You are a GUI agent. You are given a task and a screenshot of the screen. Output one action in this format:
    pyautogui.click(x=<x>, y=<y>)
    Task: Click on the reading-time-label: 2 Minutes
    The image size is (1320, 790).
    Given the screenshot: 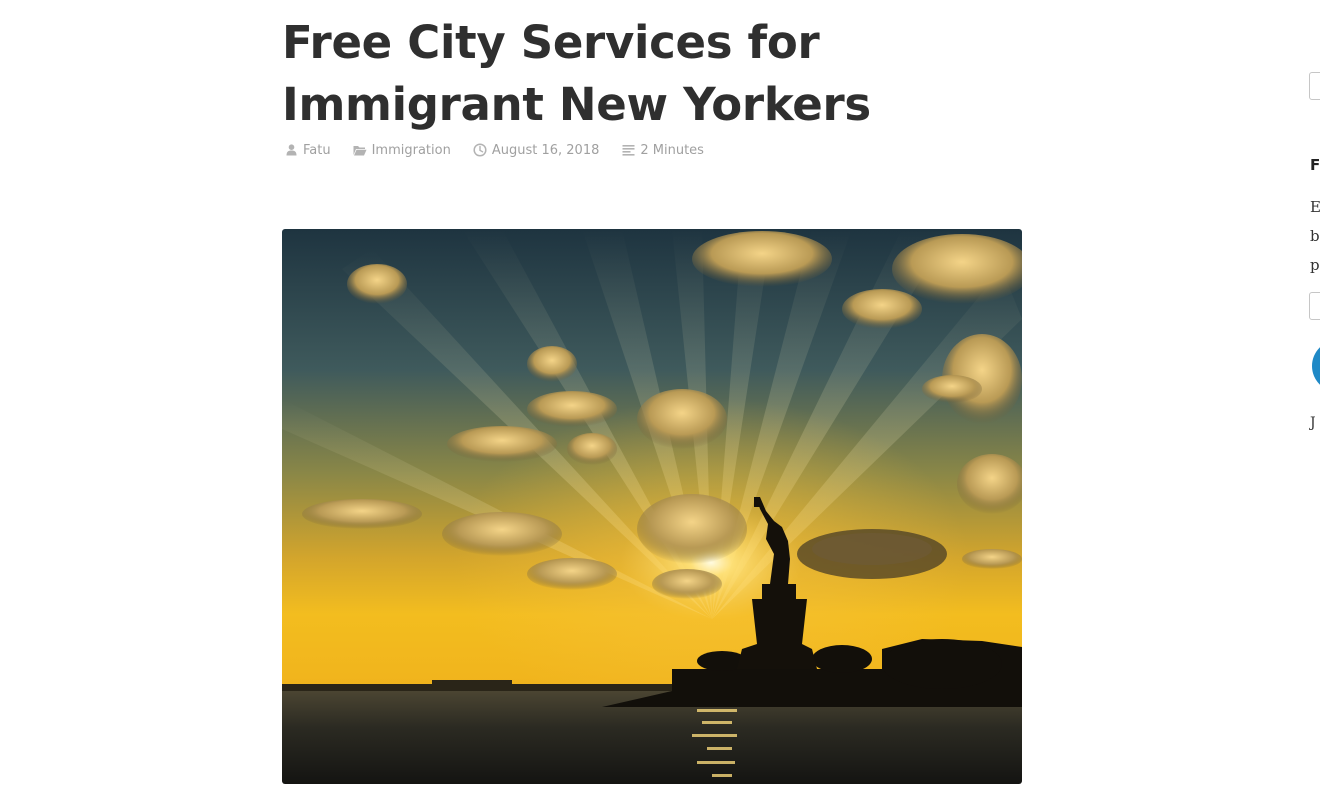 What is the action you would take?
    pyautogui.click(x=672, y=150)
    